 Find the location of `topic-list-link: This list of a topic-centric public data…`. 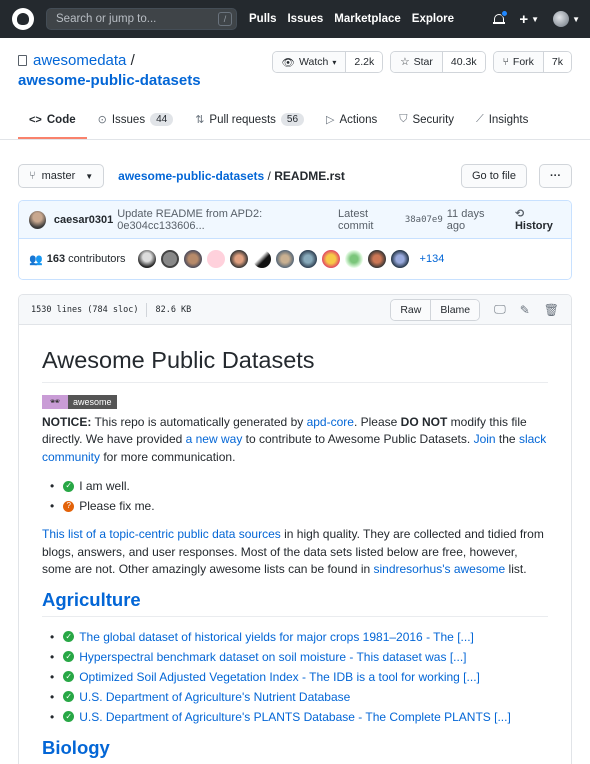

topic-list-link: This list of a topic-centric public data… is located at coordinates (161, 534).